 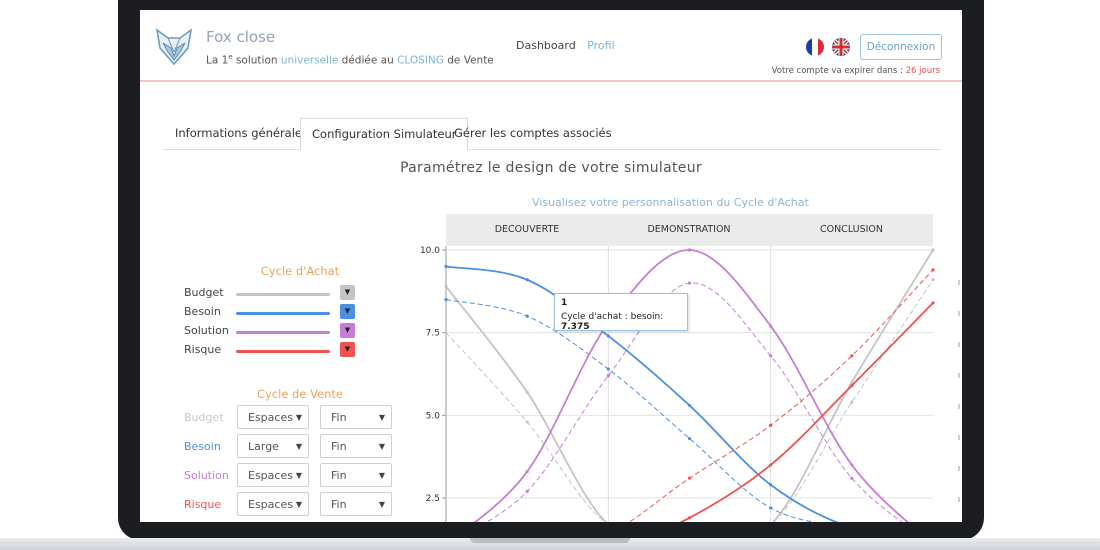 What do you see at coordinates (256, 60) in the screenshot?
I see `tagline-part: solution` at bounding box center [256, 60].